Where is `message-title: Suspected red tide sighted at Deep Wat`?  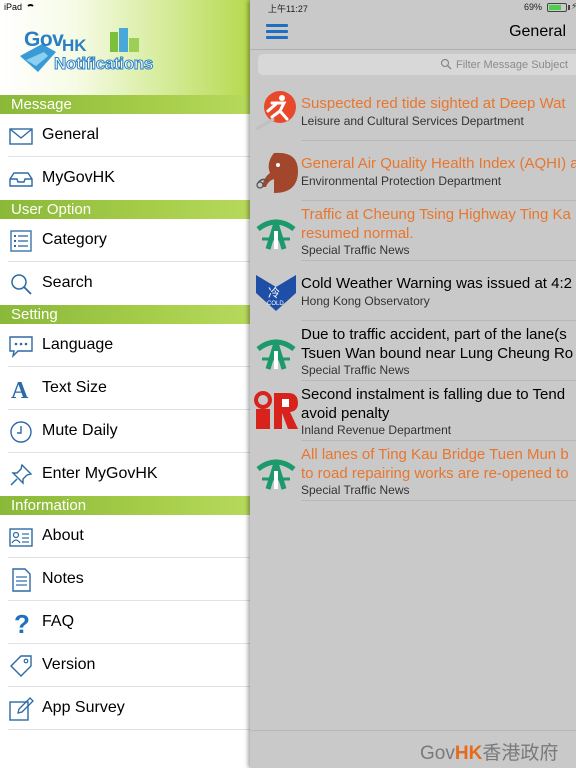 message-title: Suspected red tide sighted at Deep Wat is located at coordinates (433, 103).